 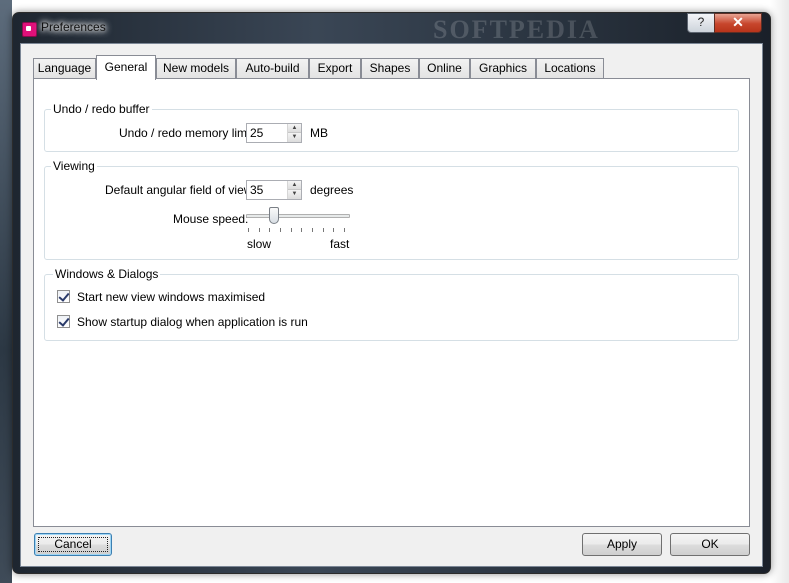 What do you see at coordinates (29, 29) in the screenshot?
I see `app-icon` at bounding box center [29, 29].